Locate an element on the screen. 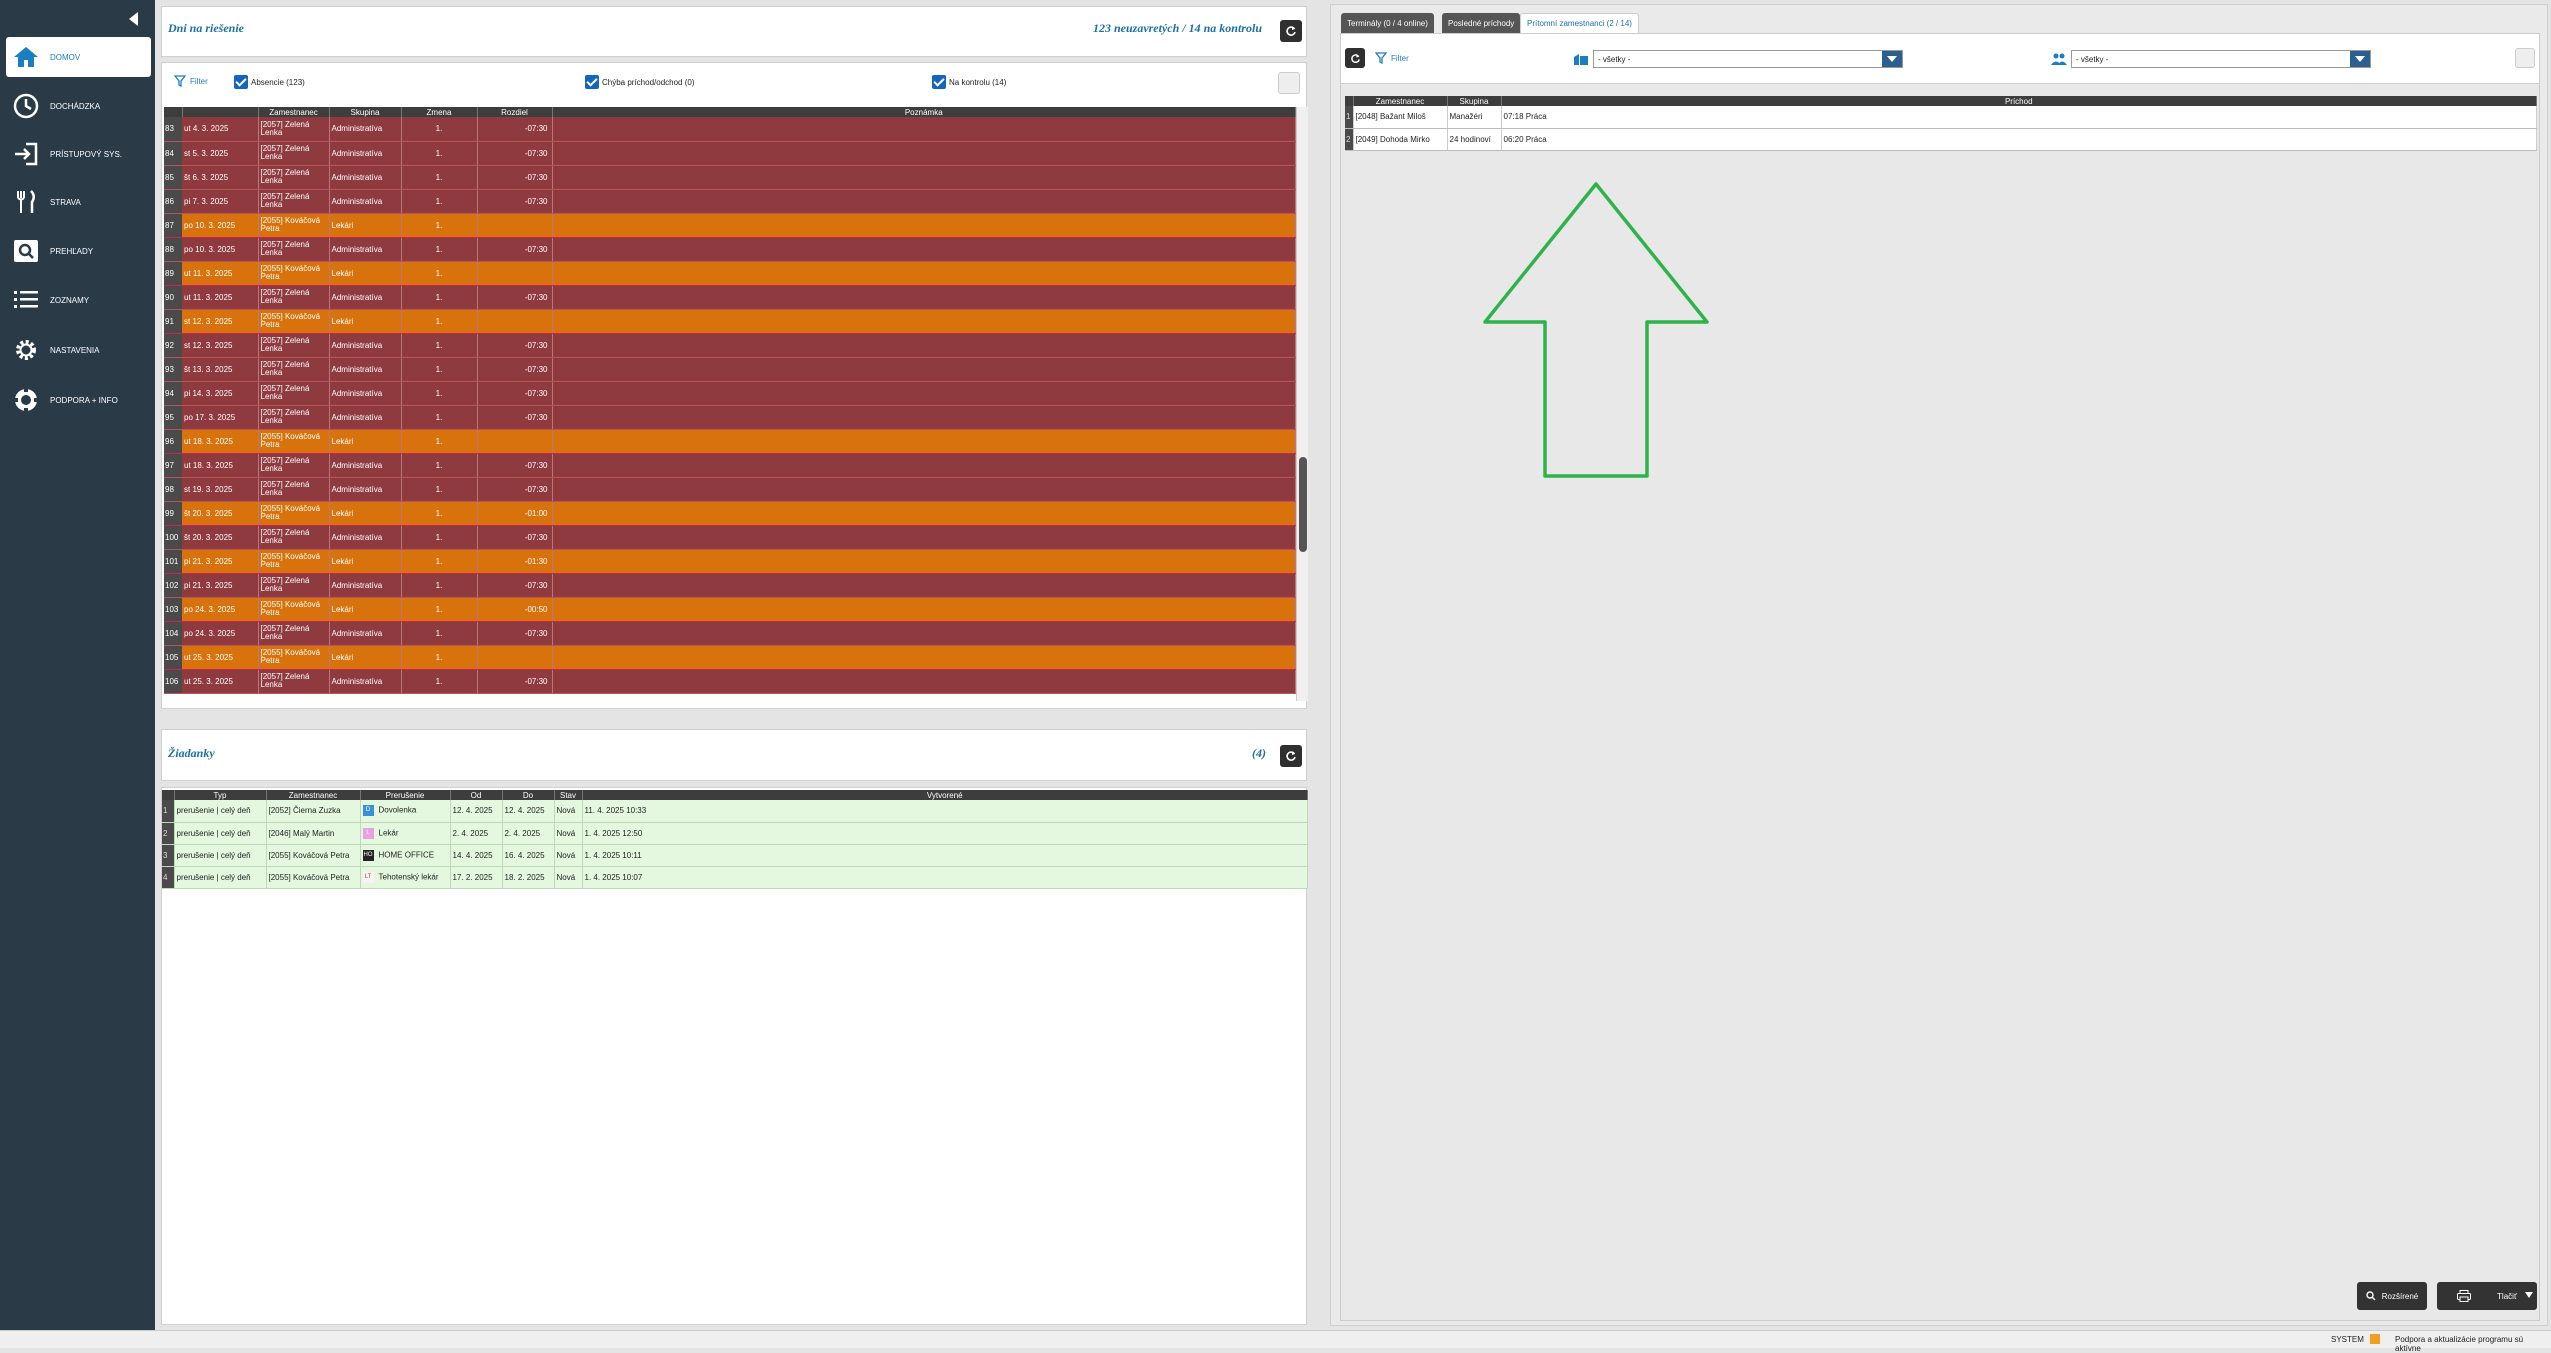 This screenshot has height=1353, width=2551. table-row: 1 [2048] Bažant Miloš Manažéri 07:18 Práca is located at coordinates (1941, 117).